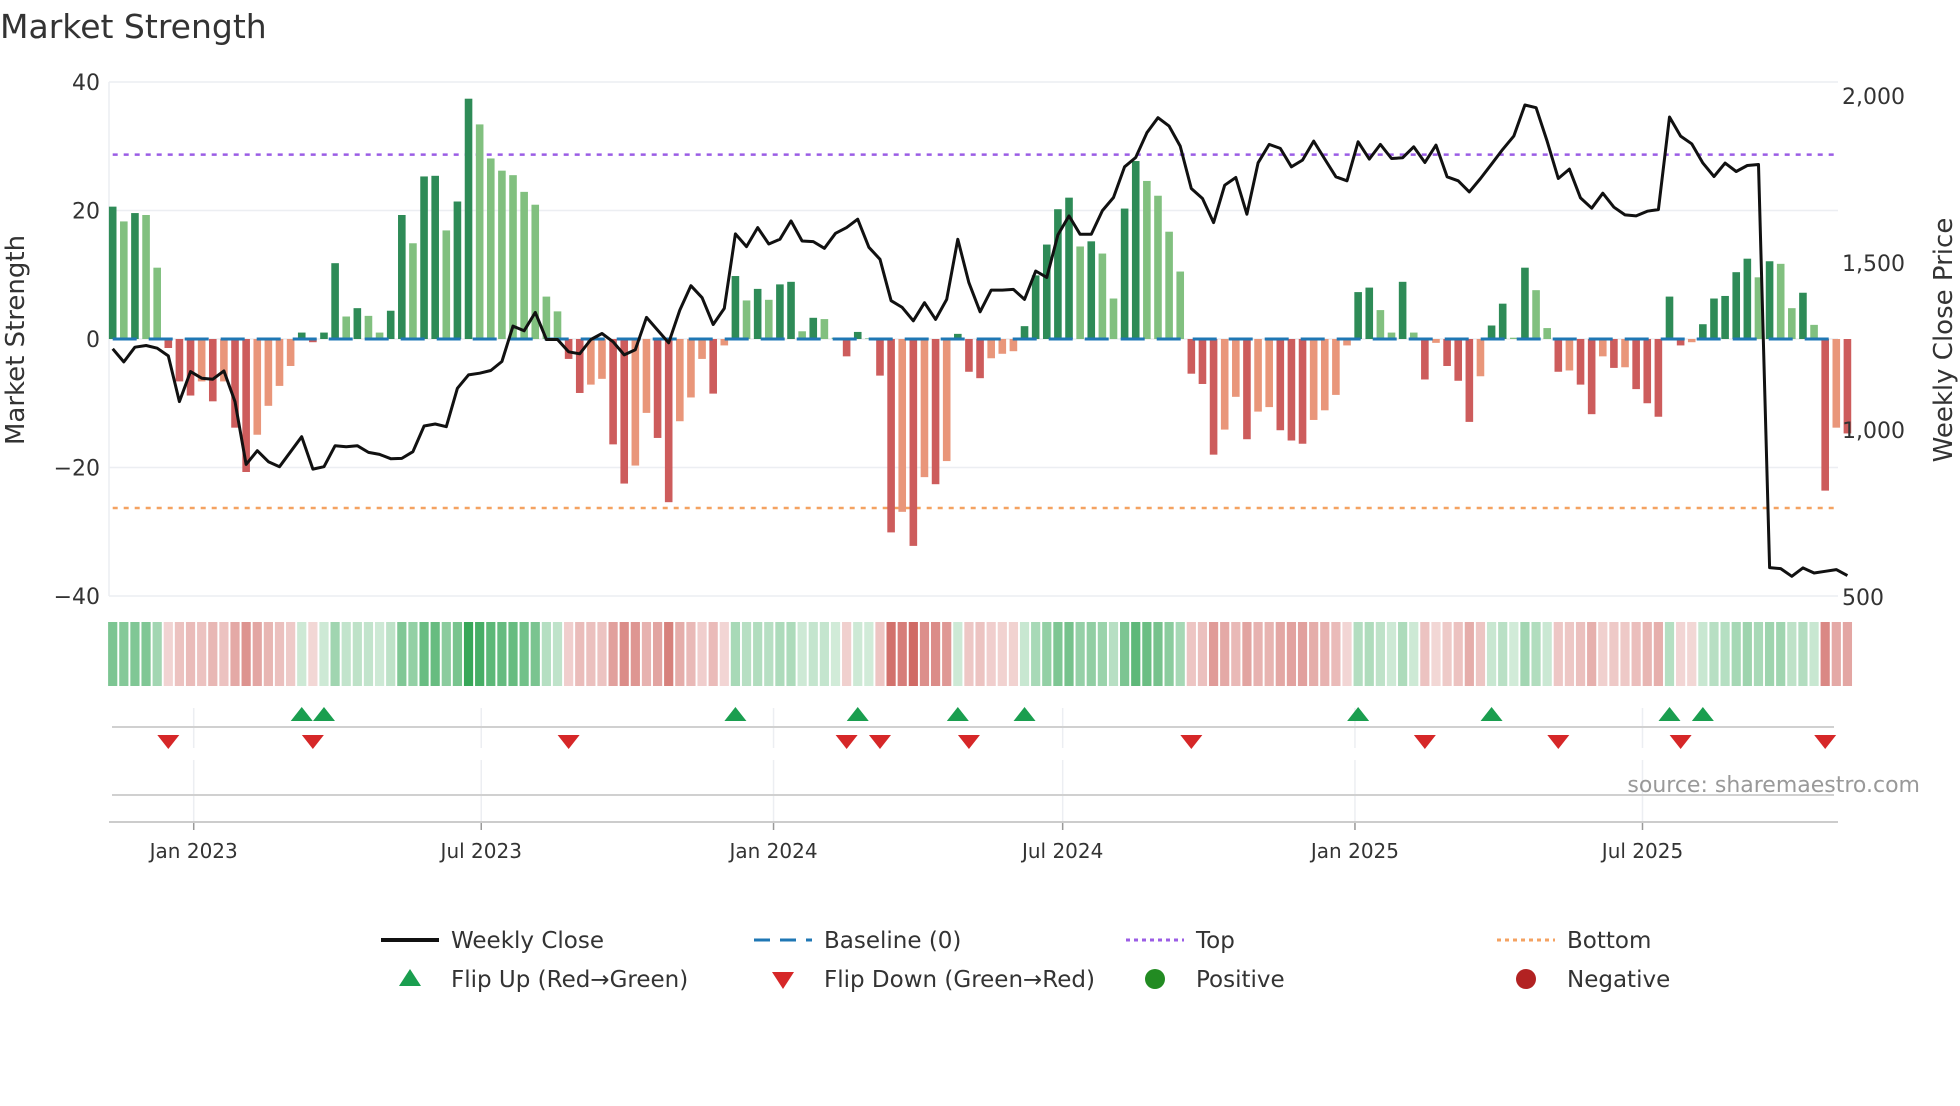 The width and height of the screenshot is (1960, 1106). I want to click on y2-tick-label: 2,000, so click(1873, 97).